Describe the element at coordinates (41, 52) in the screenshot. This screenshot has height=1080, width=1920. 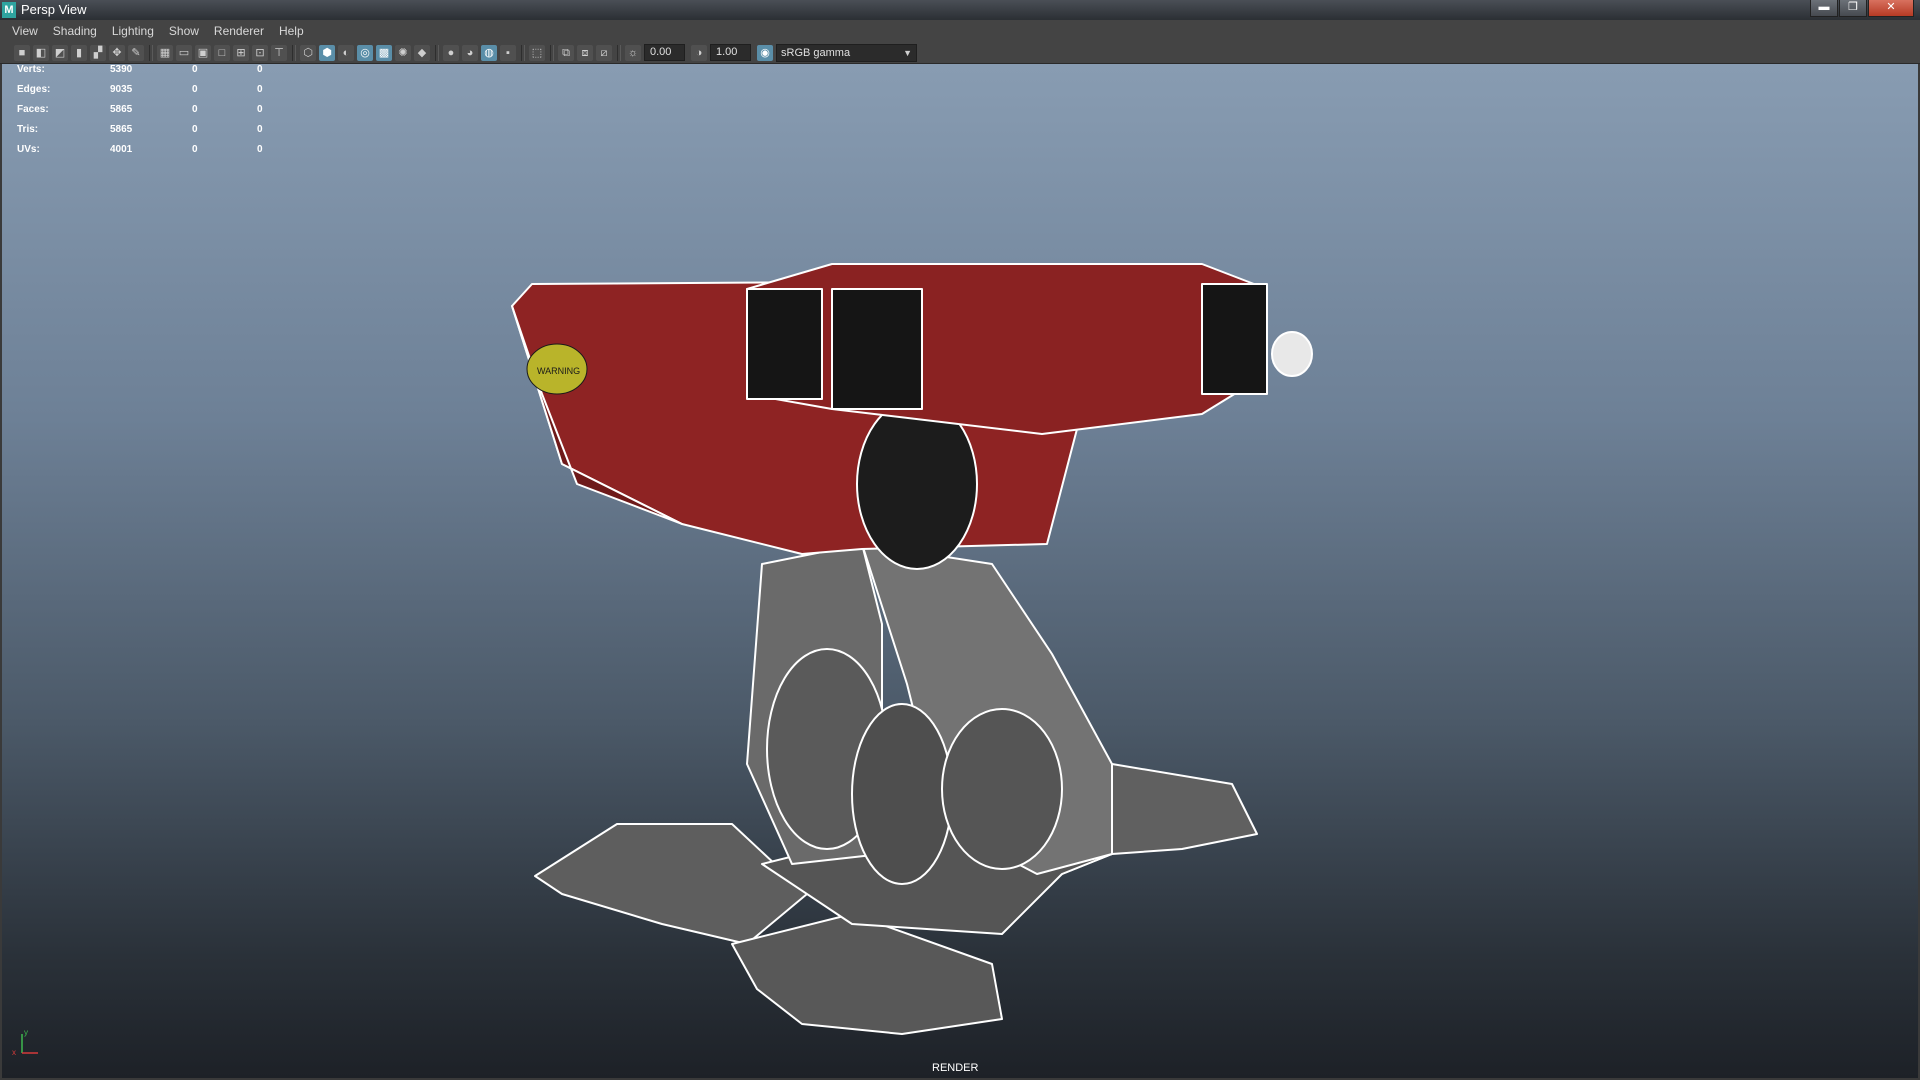
I see `camera-attributes-icon: ◧` at that location.